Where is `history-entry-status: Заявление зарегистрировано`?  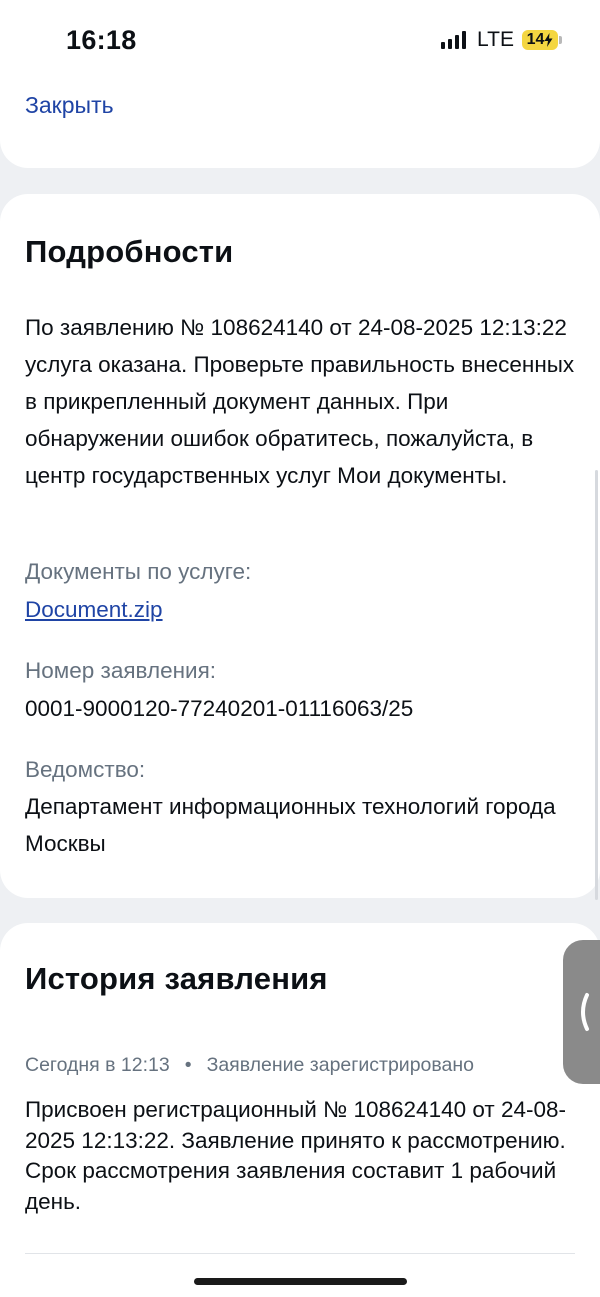
history-entry-status: Заявление зарегистрировано is located at coordinates (340, 1065).